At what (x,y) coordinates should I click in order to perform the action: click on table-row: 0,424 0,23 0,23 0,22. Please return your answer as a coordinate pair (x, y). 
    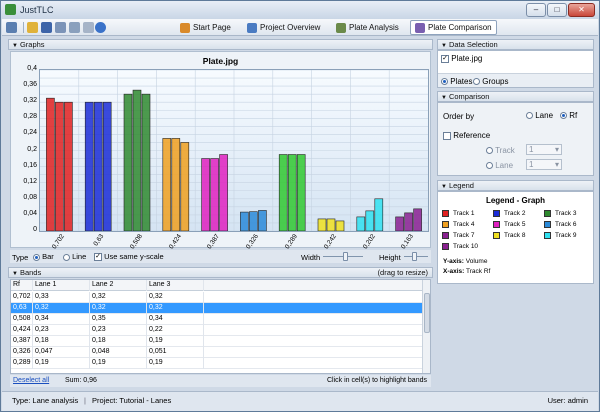
    Looking at the image, I should click on (217, 330).